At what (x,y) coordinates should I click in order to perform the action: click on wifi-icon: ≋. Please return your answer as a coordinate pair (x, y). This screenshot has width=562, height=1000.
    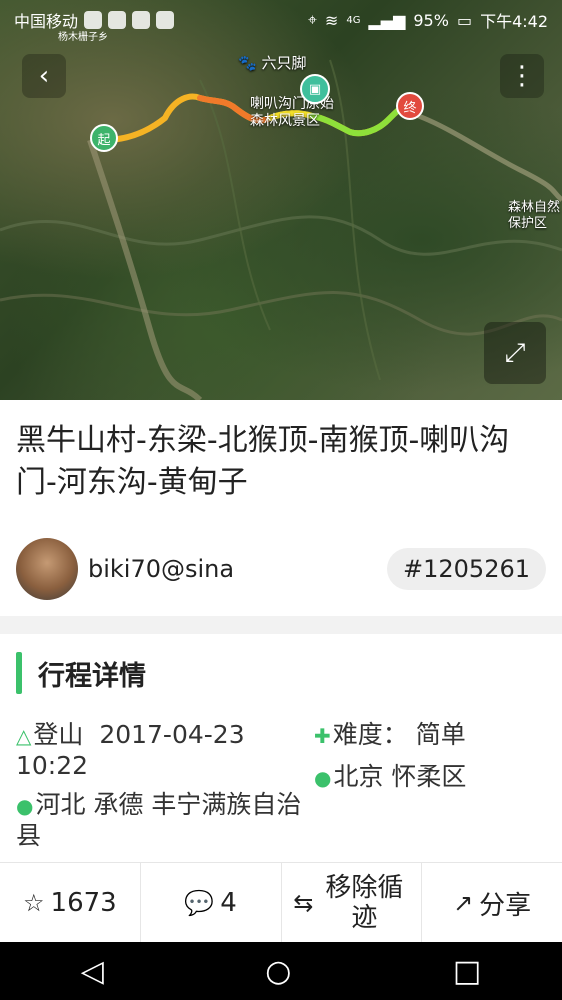
    Looking at the image, I should click on (331, 20).